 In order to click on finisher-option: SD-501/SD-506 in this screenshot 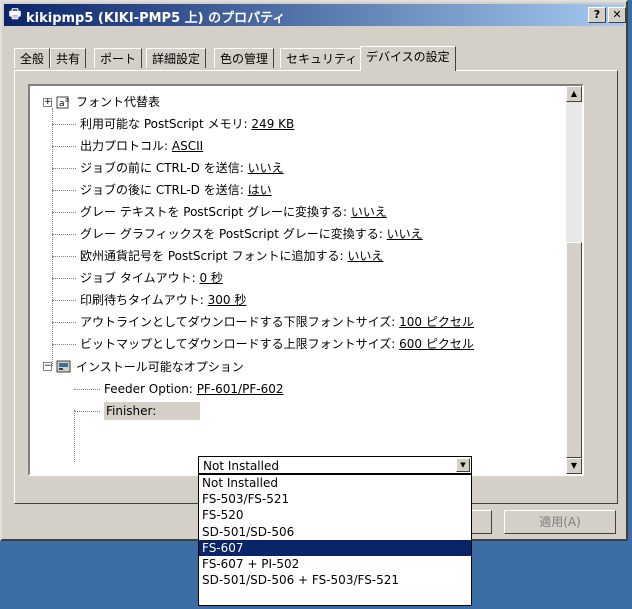, I will do `click(335, 532)`.